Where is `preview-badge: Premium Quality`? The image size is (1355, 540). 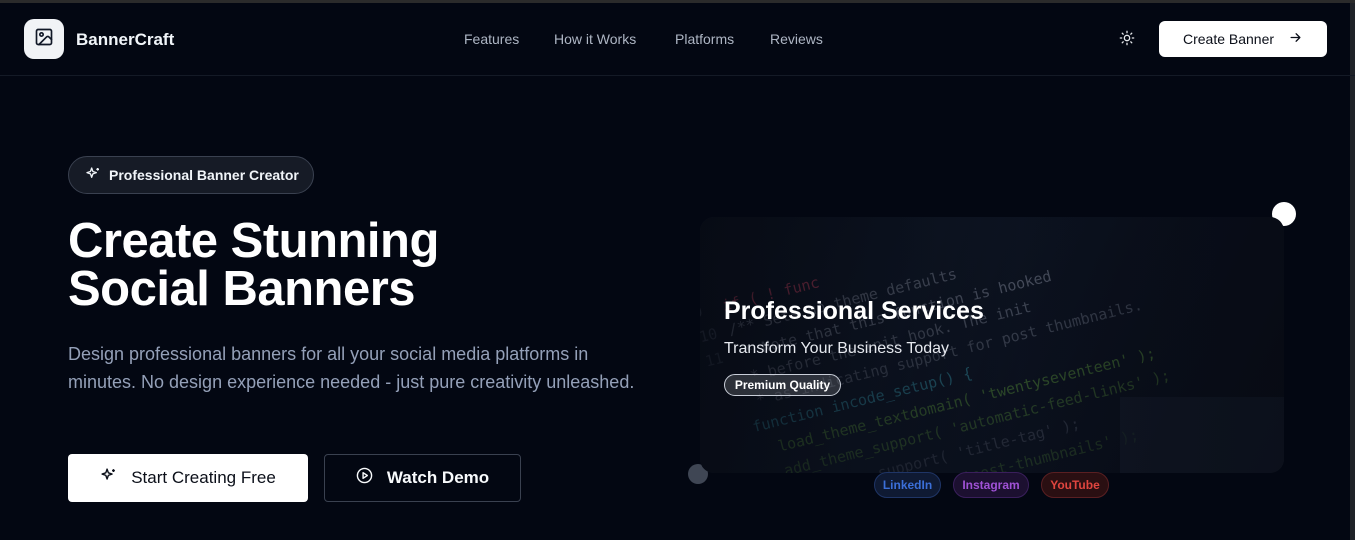
preview-badge: Premium Quality is located at coordinates (782, 385).